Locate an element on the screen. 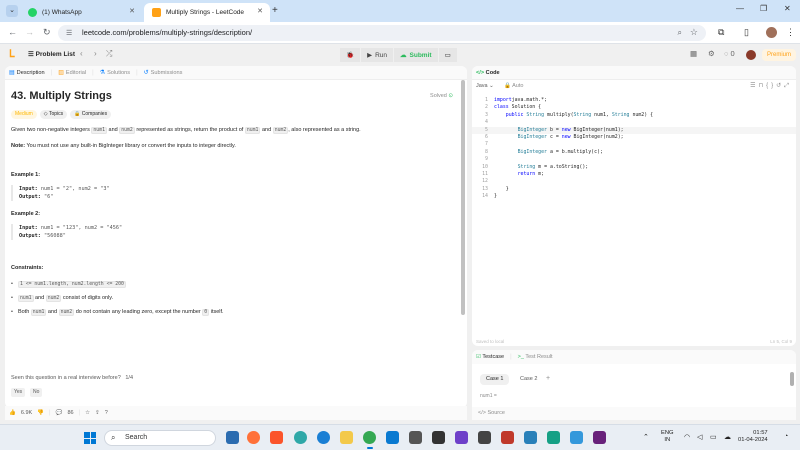 Image resolution: width=800 pixels, height=450 pixels. photos-icon is located at coordinates (530, 437).